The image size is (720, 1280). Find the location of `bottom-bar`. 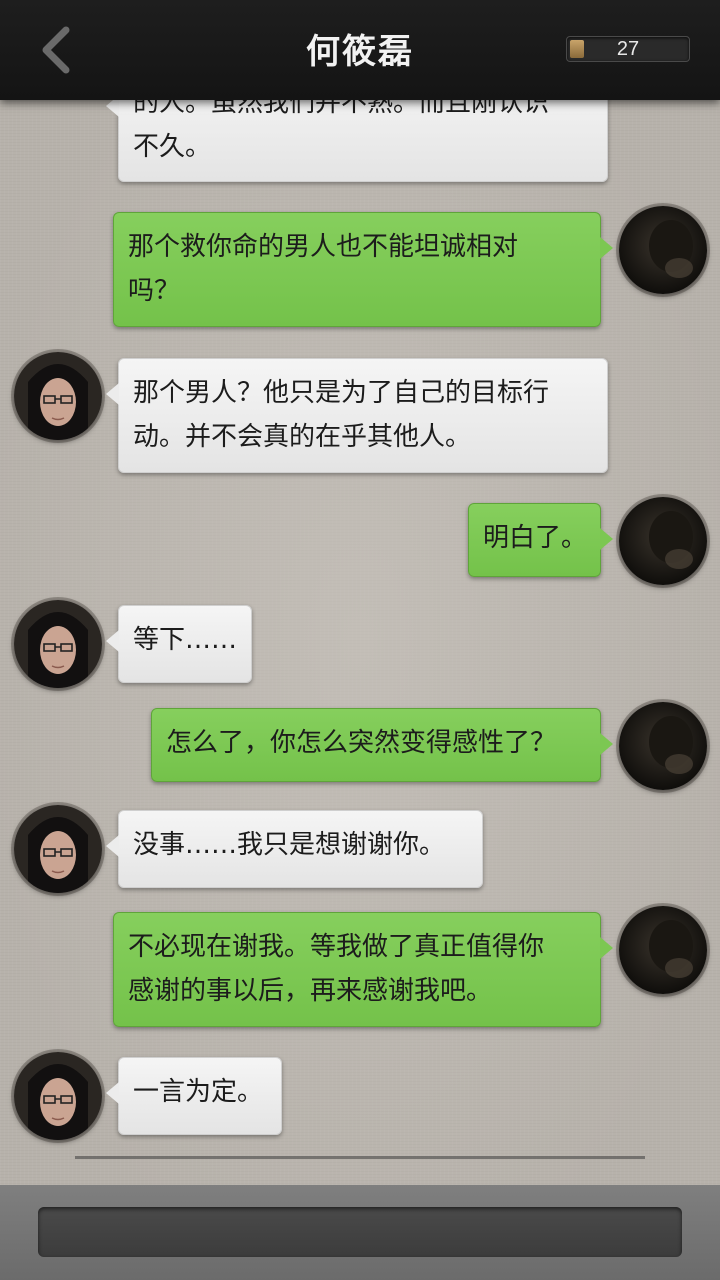

bottom-bar is located at coordinates (360, 1232).